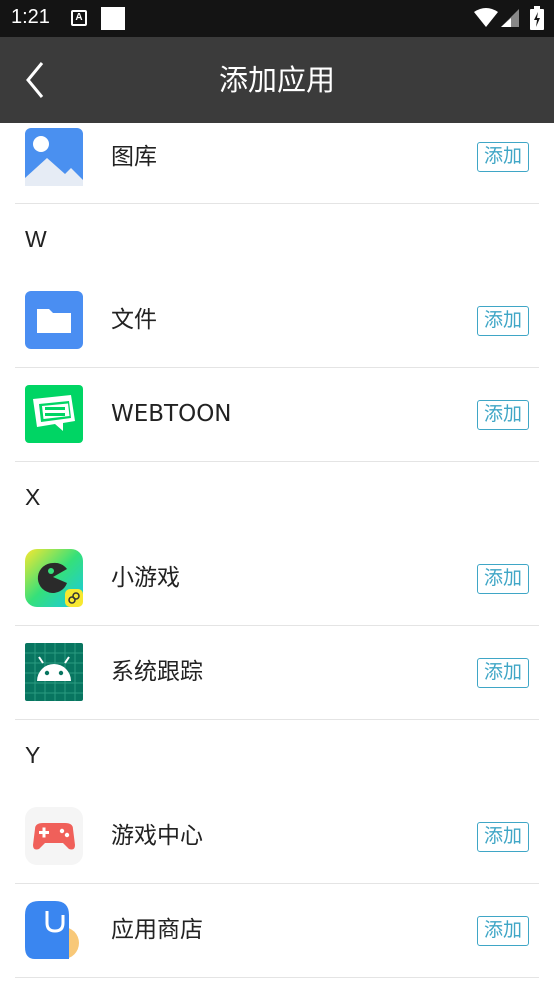 Image resolution: width=554 pixels, height=984 pixels. What do you see at coordinates (277, 837) in the screenshot?
I see `list-item-game-center: 游戏中心 添加` at bounding box center [277, 837].